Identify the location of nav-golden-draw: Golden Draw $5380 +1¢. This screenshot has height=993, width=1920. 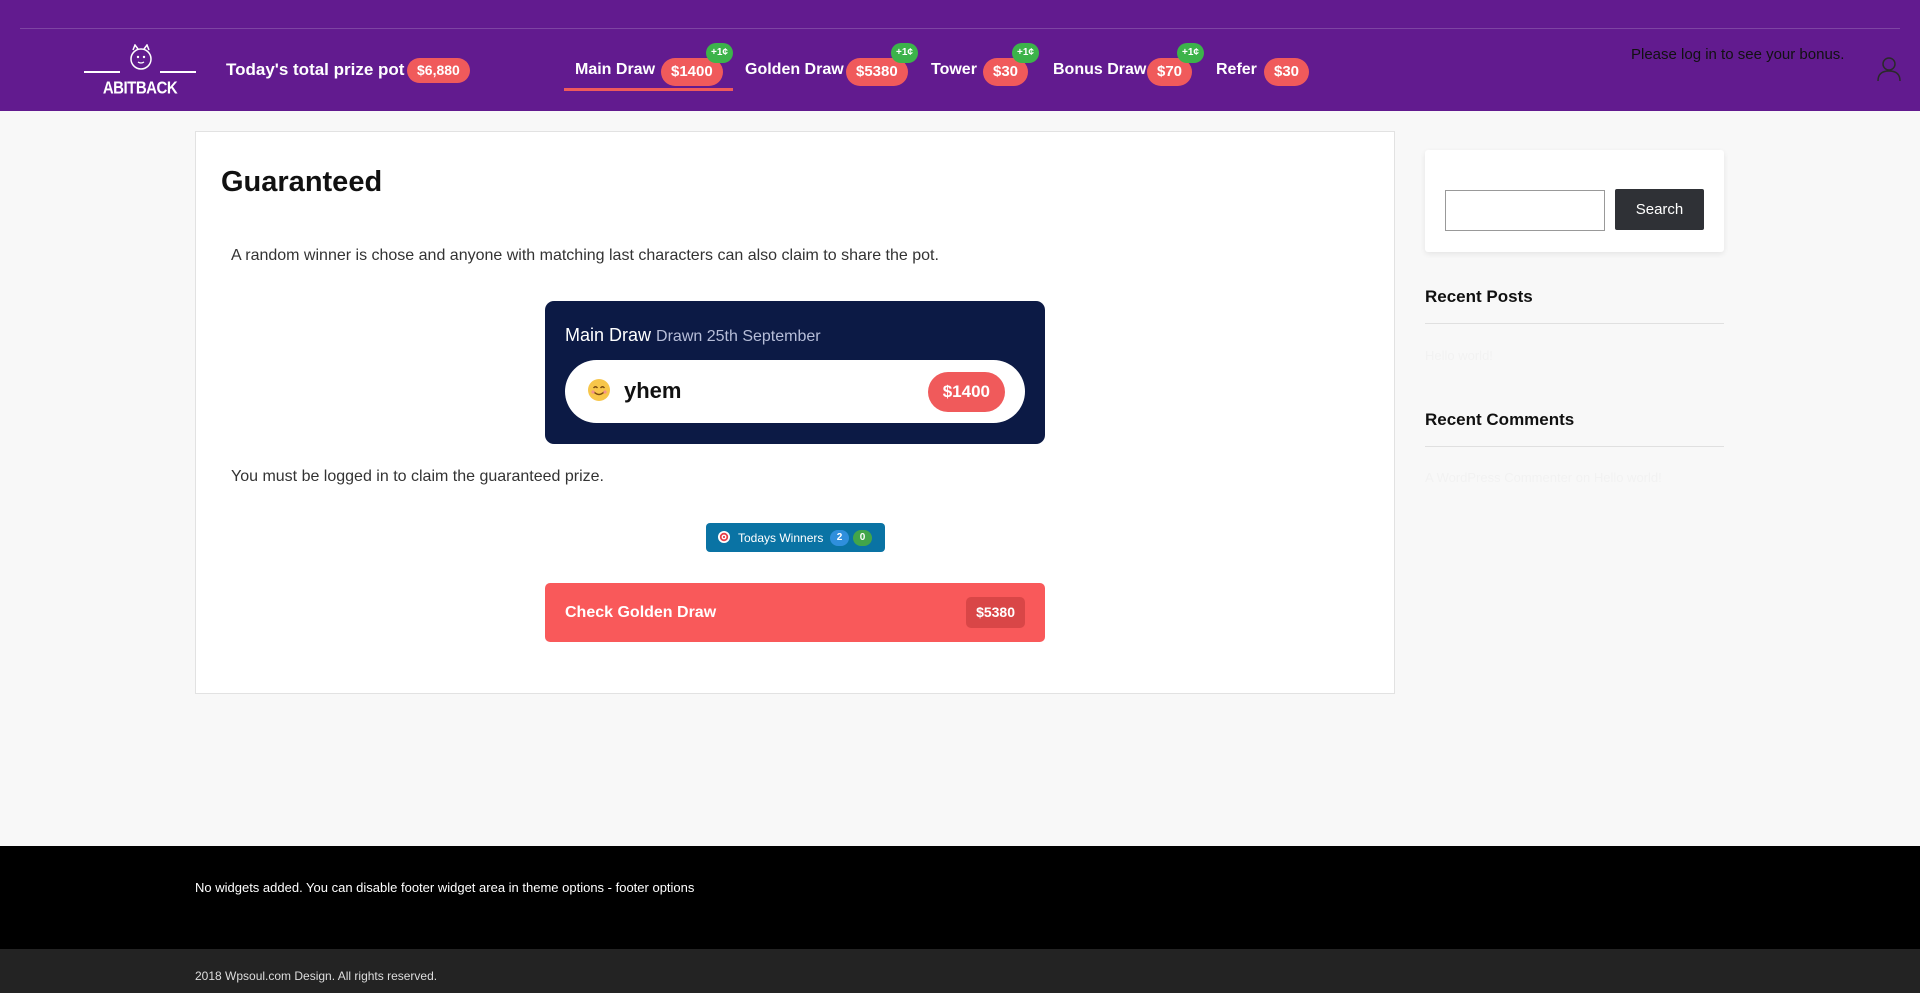
(831, 65).